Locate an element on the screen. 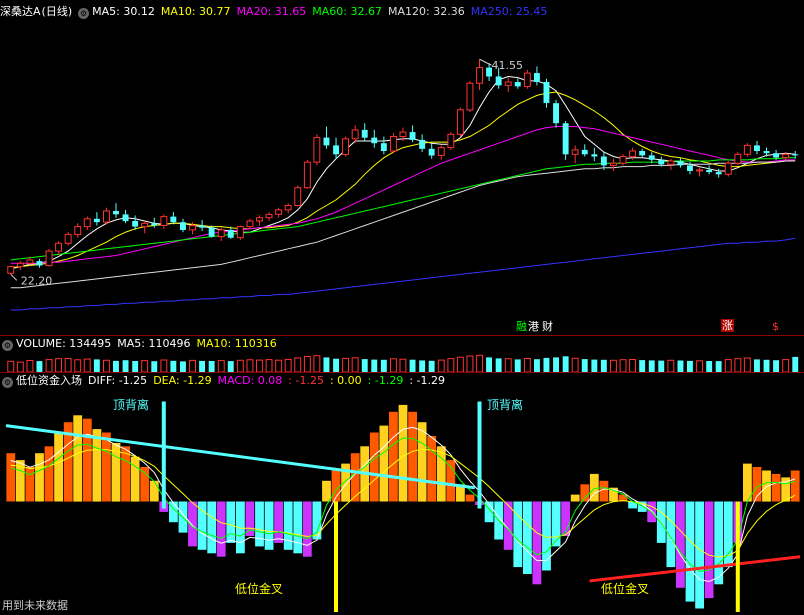  news-tag-finance: 财 is located at coordinates (547, 326).